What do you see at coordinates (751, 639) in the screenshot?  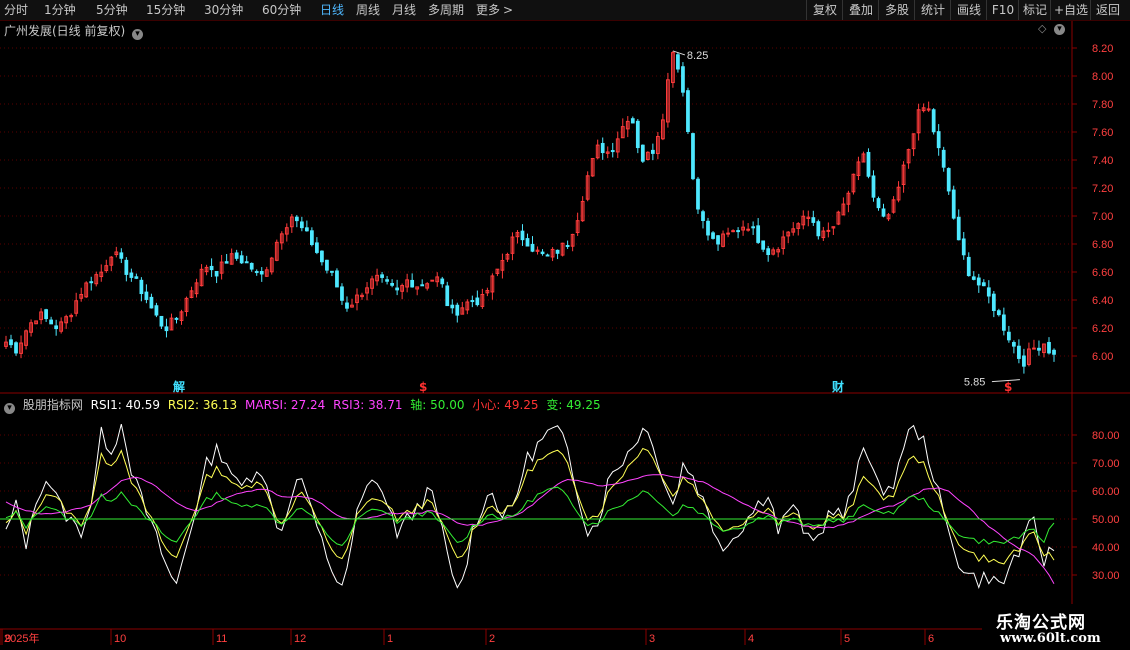 I see `time-tick-label: 4` at bounding box center [751, 639].